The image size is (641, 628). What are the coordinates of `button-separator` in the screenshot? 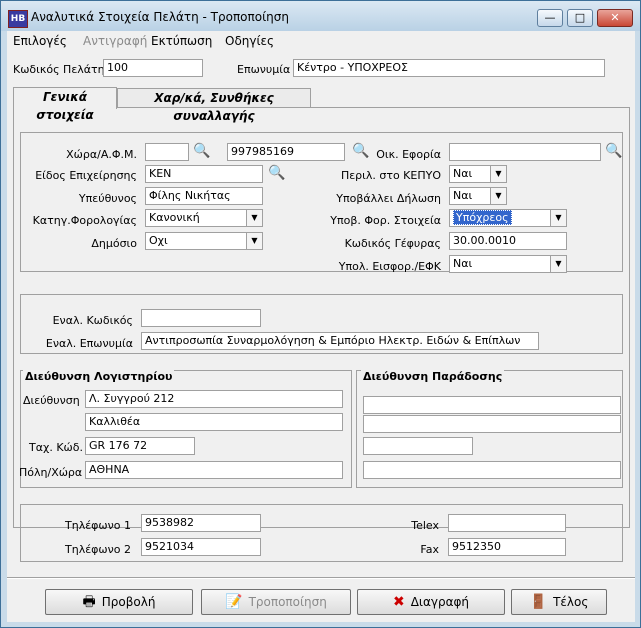 It's located at (321, 578).